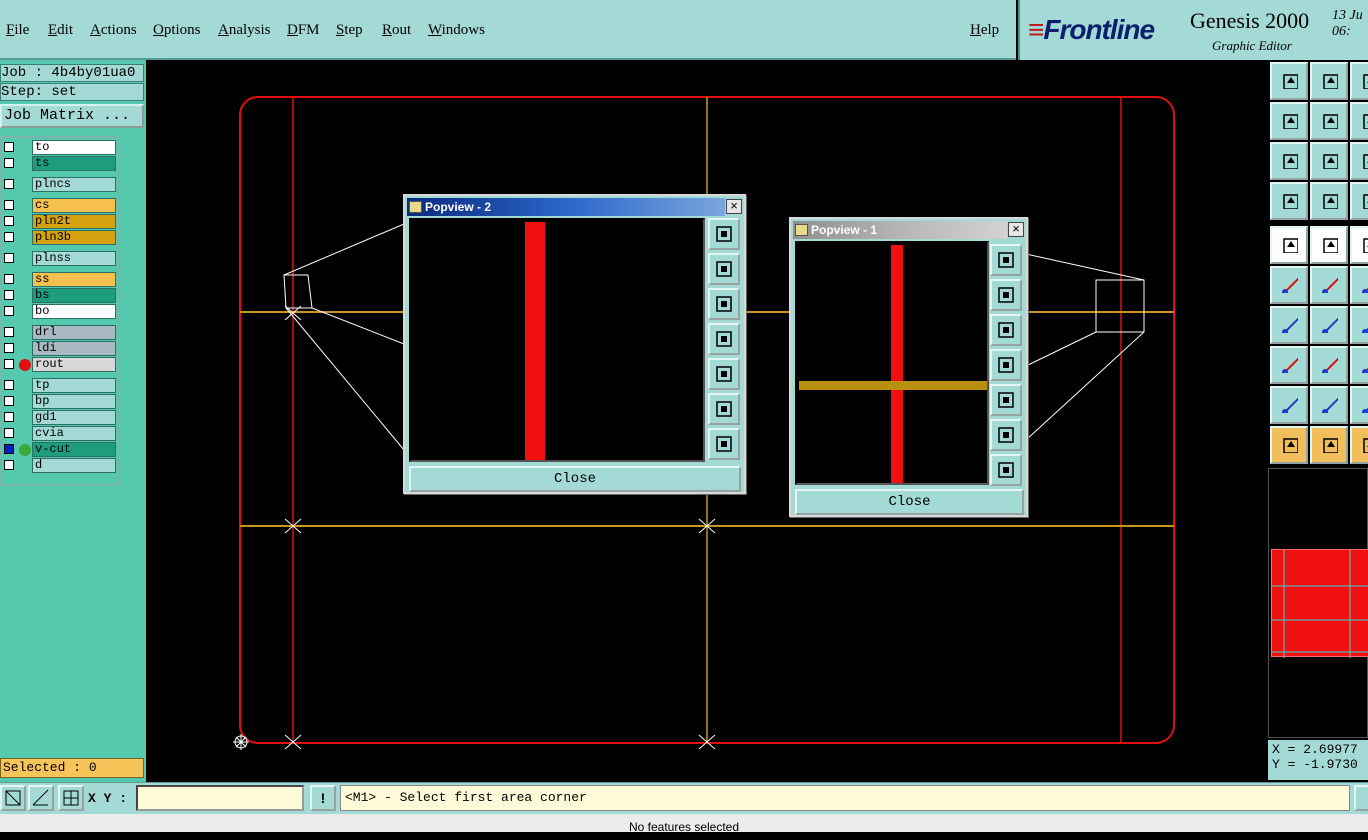  I want to click on layer-name: pln3b, so click(74, 237).